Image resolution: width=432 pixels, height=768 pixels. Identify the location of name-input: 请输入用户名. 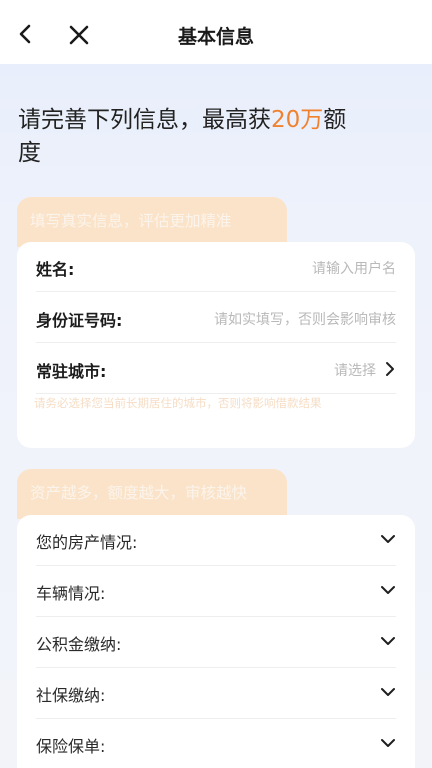
(354, 268).